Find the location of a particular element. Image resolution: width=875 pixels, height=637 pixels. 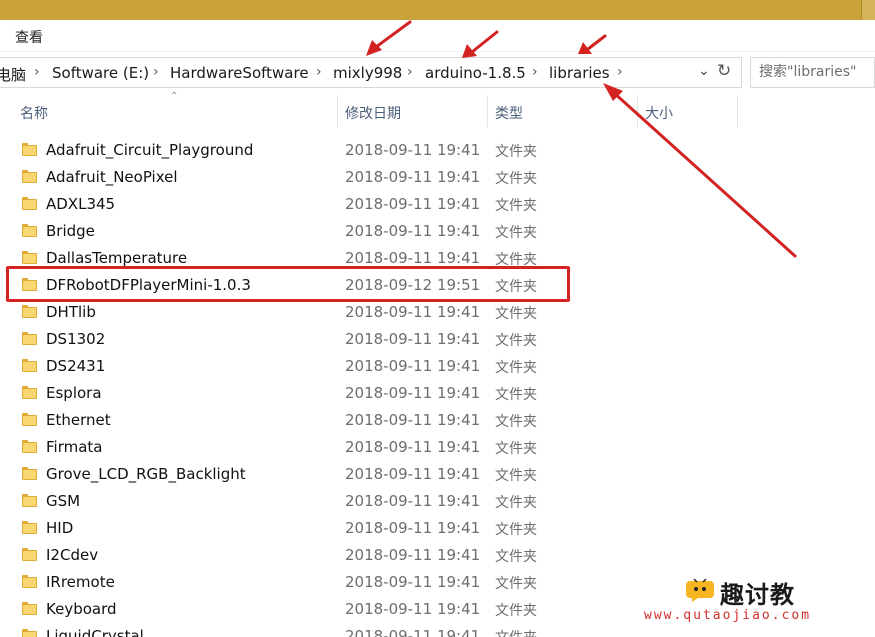

file-row: Adafruit_NeoPixel 2018-09-11 19:41 文件夹 is located at coordinates (437, 177).